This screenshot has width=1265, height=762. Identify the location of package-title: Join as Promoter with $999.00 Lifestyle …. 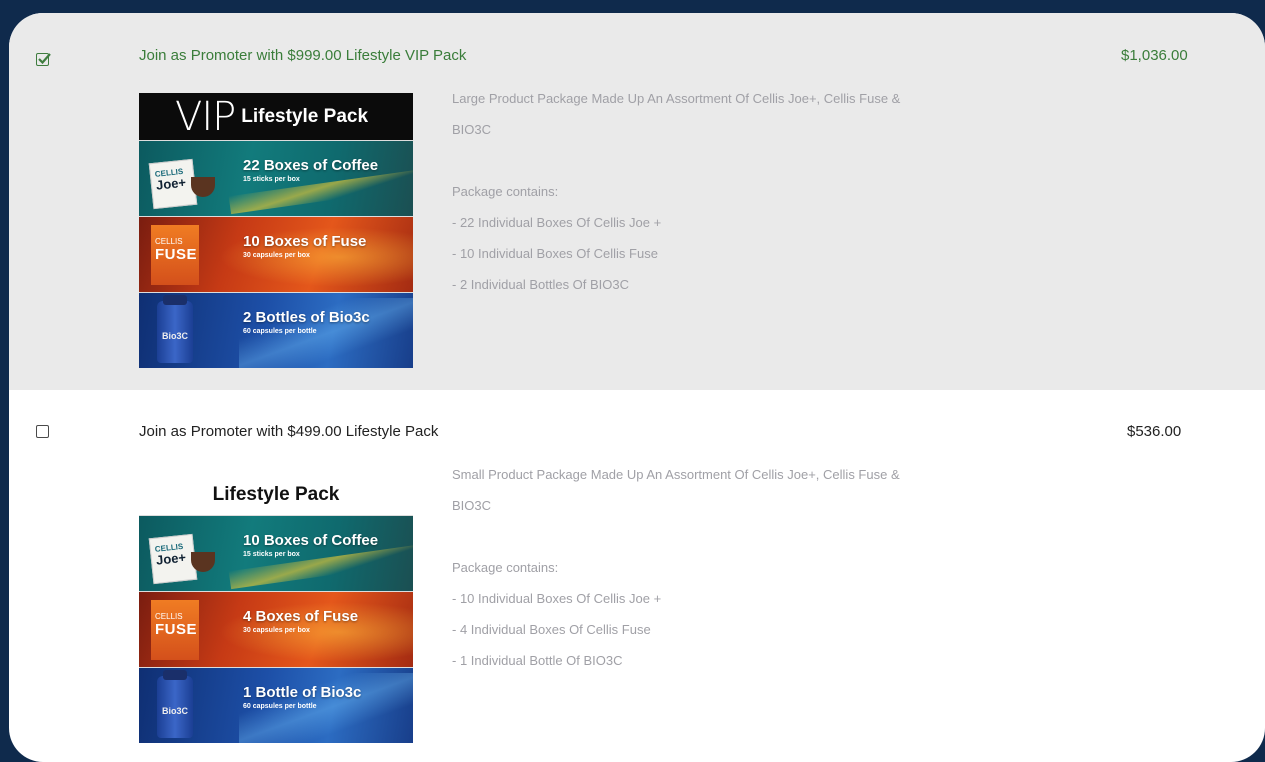
(302, 55).